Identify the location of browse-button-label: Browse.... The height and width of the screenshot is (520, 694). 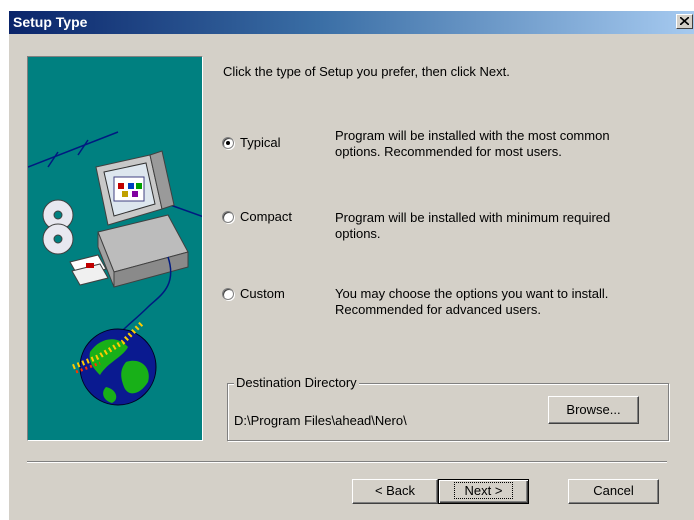
(593, 409).